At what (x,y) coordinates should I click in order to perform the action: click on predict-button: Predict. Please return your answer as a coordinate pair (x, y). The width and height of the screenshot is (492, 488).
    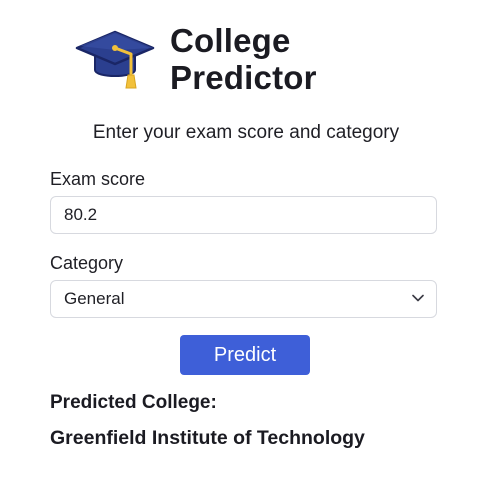
    Looking at the image, I should click on (245, 355).